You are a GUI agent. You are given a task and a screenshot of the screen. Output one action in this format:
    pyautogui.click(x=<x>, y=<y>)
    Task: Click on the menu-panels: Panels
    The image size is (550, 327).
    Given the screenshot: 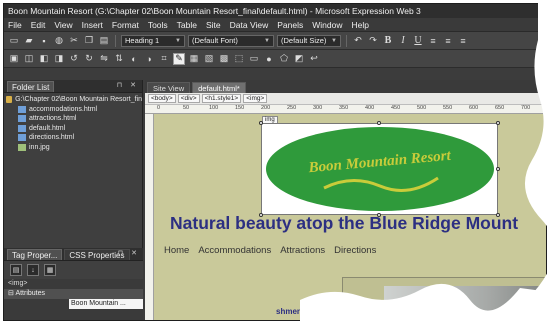 What is the action you would take?
    pyautogui.click(x=290, y=25)
    